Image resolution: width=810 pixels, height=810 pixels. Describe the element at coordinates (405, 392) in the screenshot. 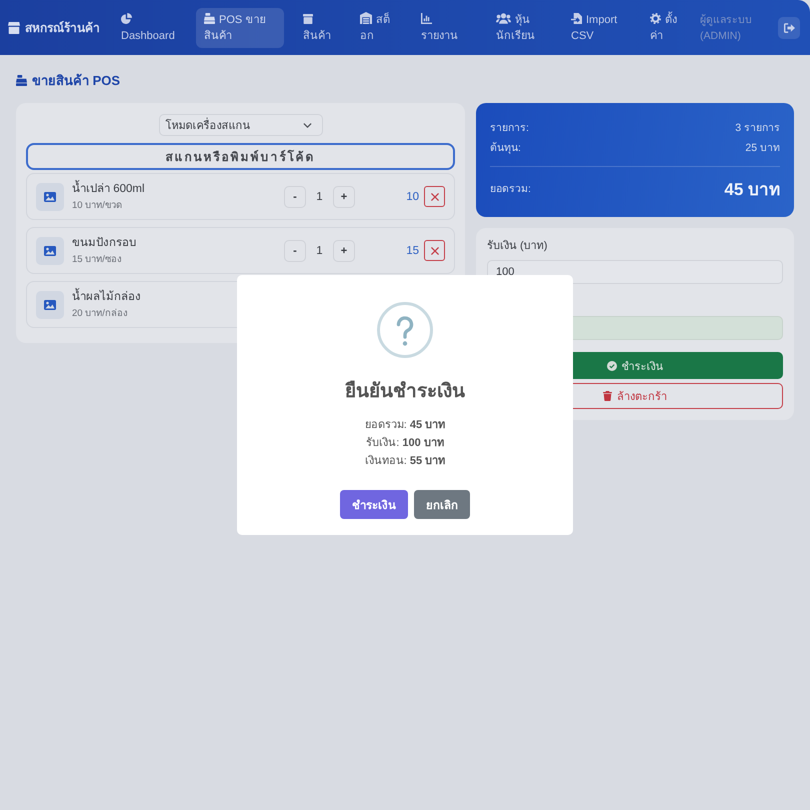

I see `dialog-title: ยืนยันชำระเงิน` at that location.